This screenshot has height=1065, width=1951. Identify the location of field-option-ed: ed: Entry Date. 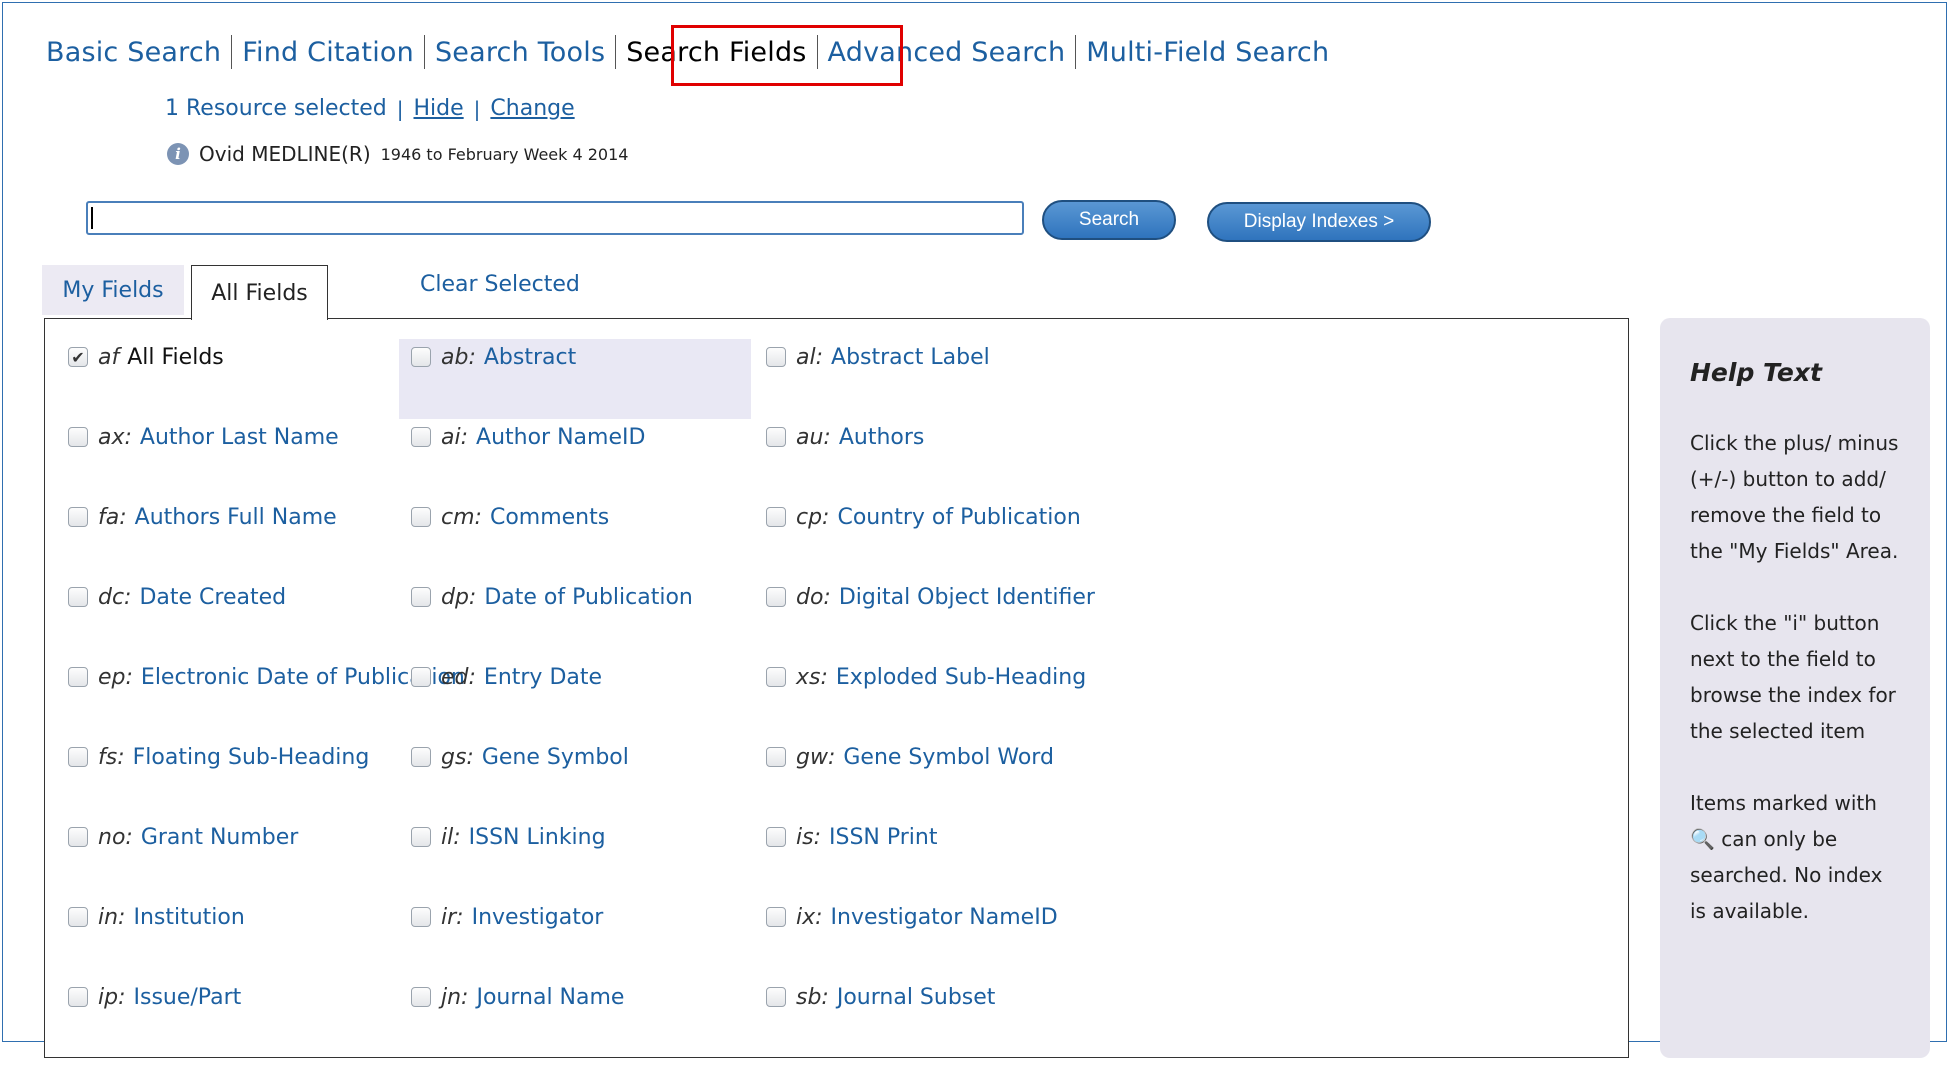
(506, 705).